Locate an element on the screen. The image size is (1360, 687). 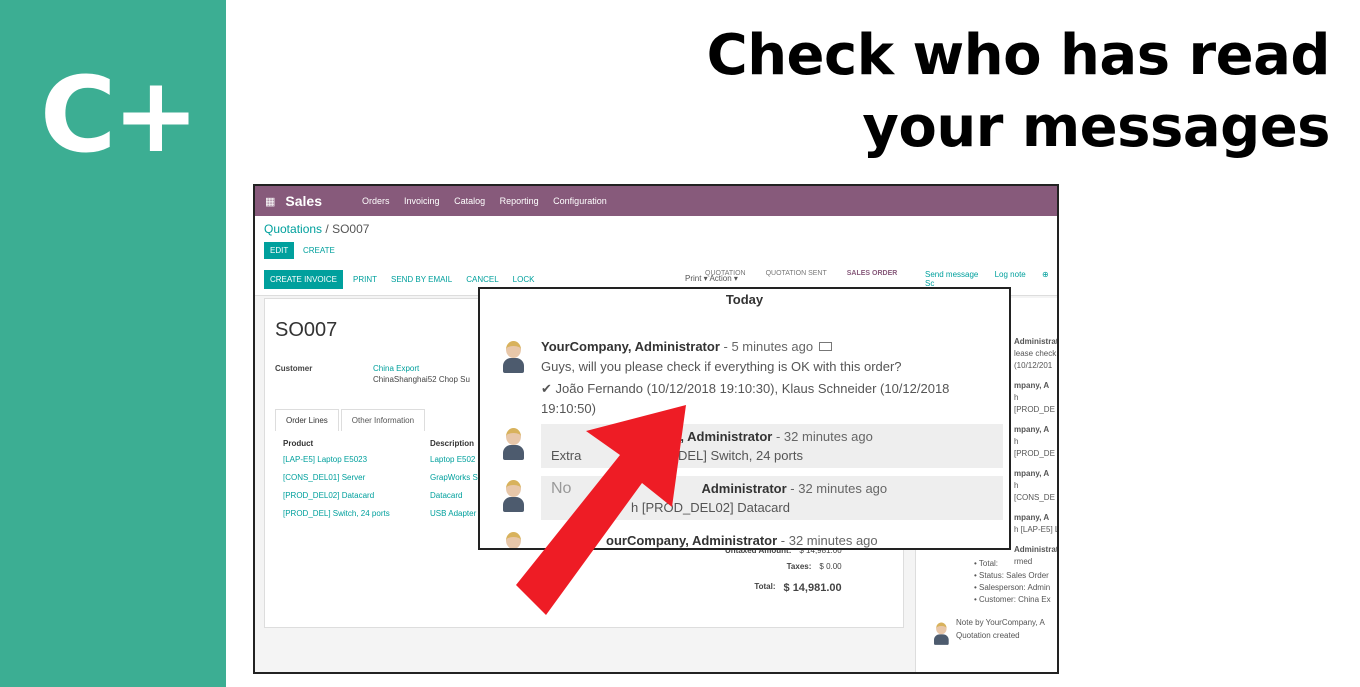
tab-other-information: Other Information is located at coordinates (383, 420).